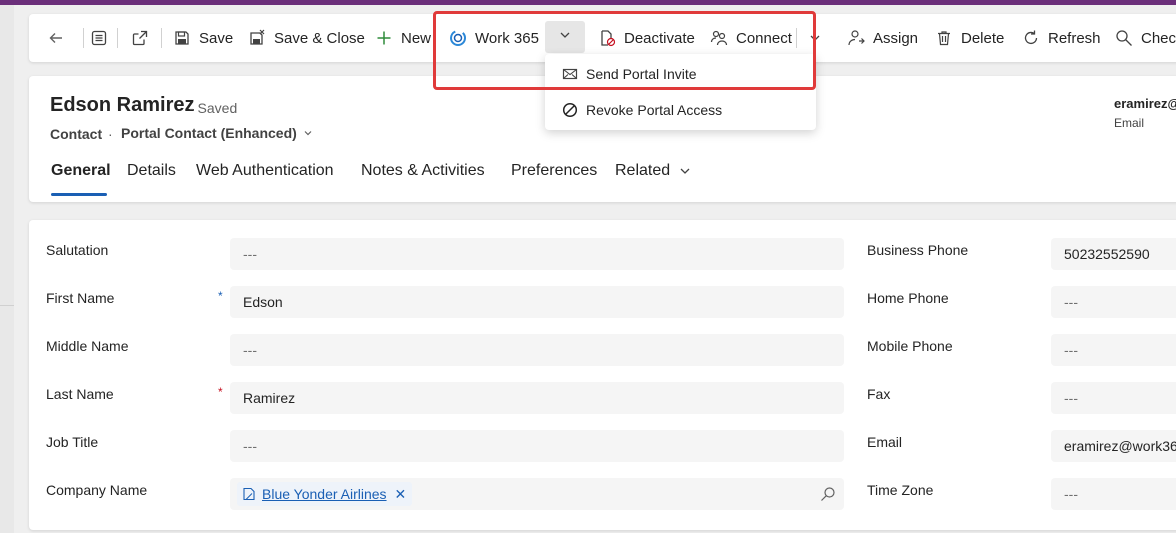  I want to click on tab-general: General, so click(81, 171).